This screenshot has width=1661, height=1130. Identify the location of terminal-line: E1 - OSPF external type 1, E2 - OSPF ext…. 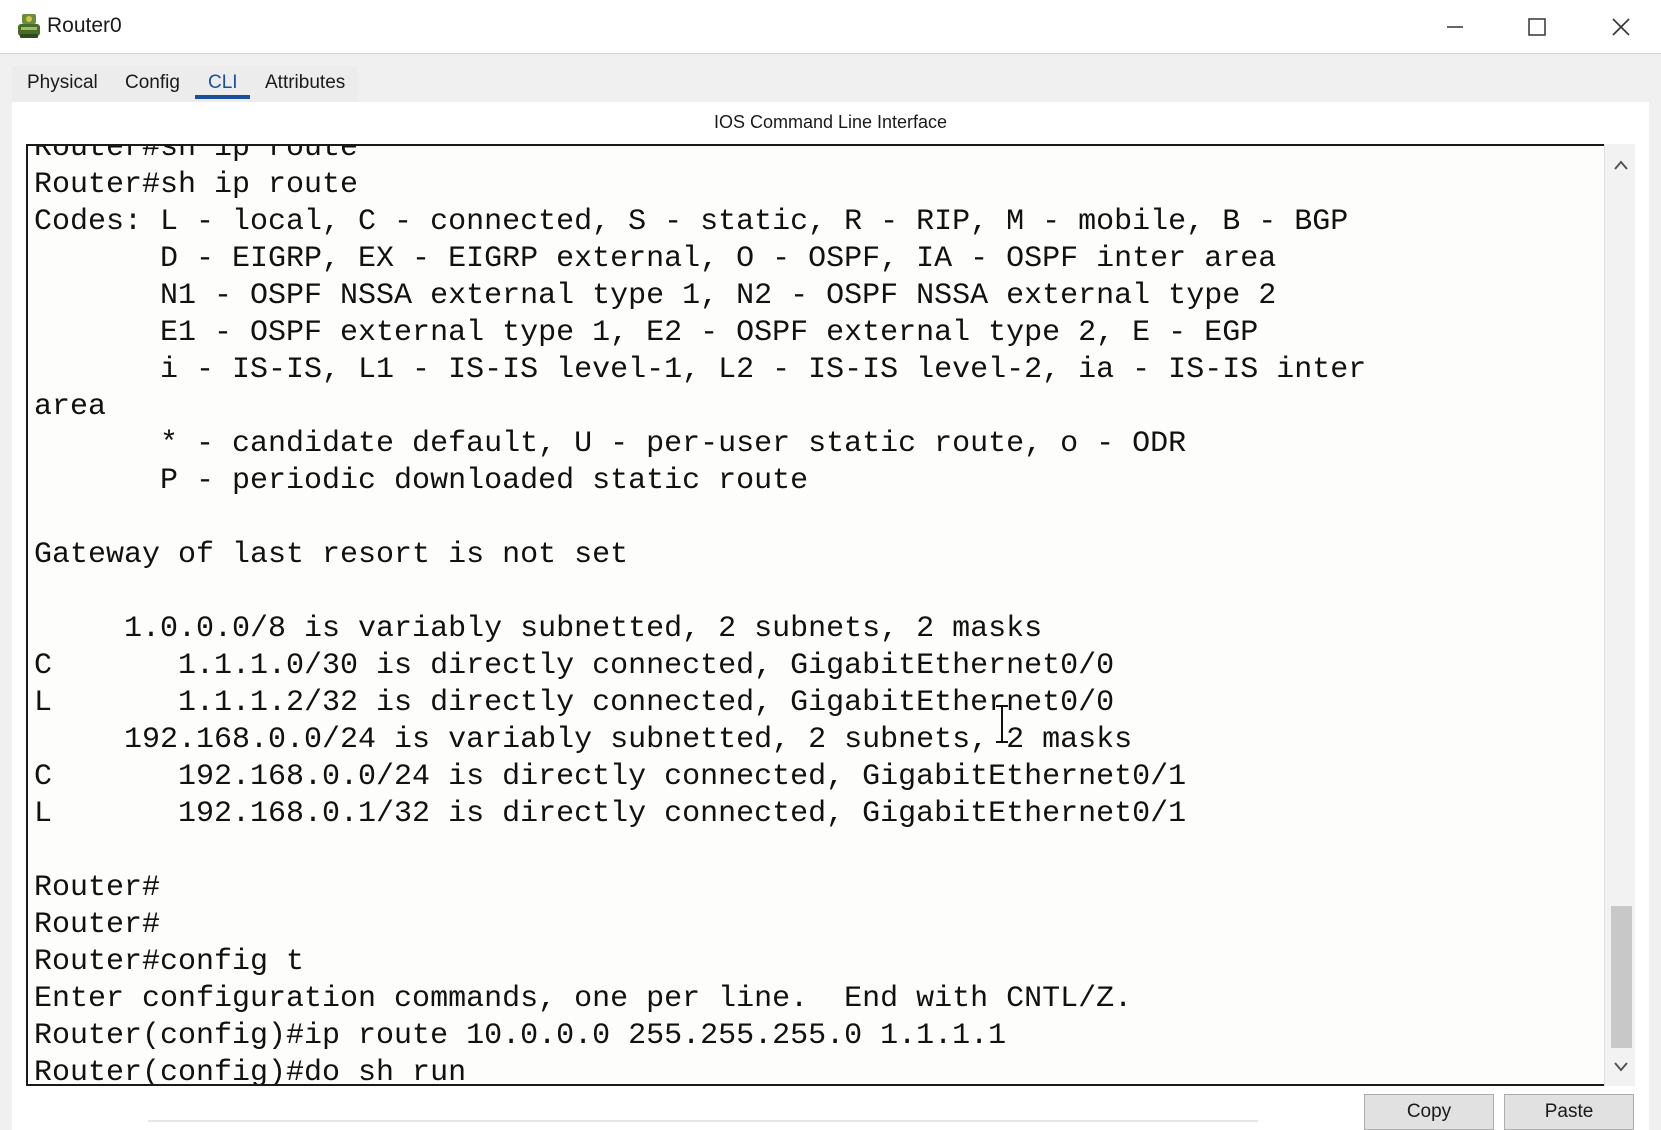
(646, 333).